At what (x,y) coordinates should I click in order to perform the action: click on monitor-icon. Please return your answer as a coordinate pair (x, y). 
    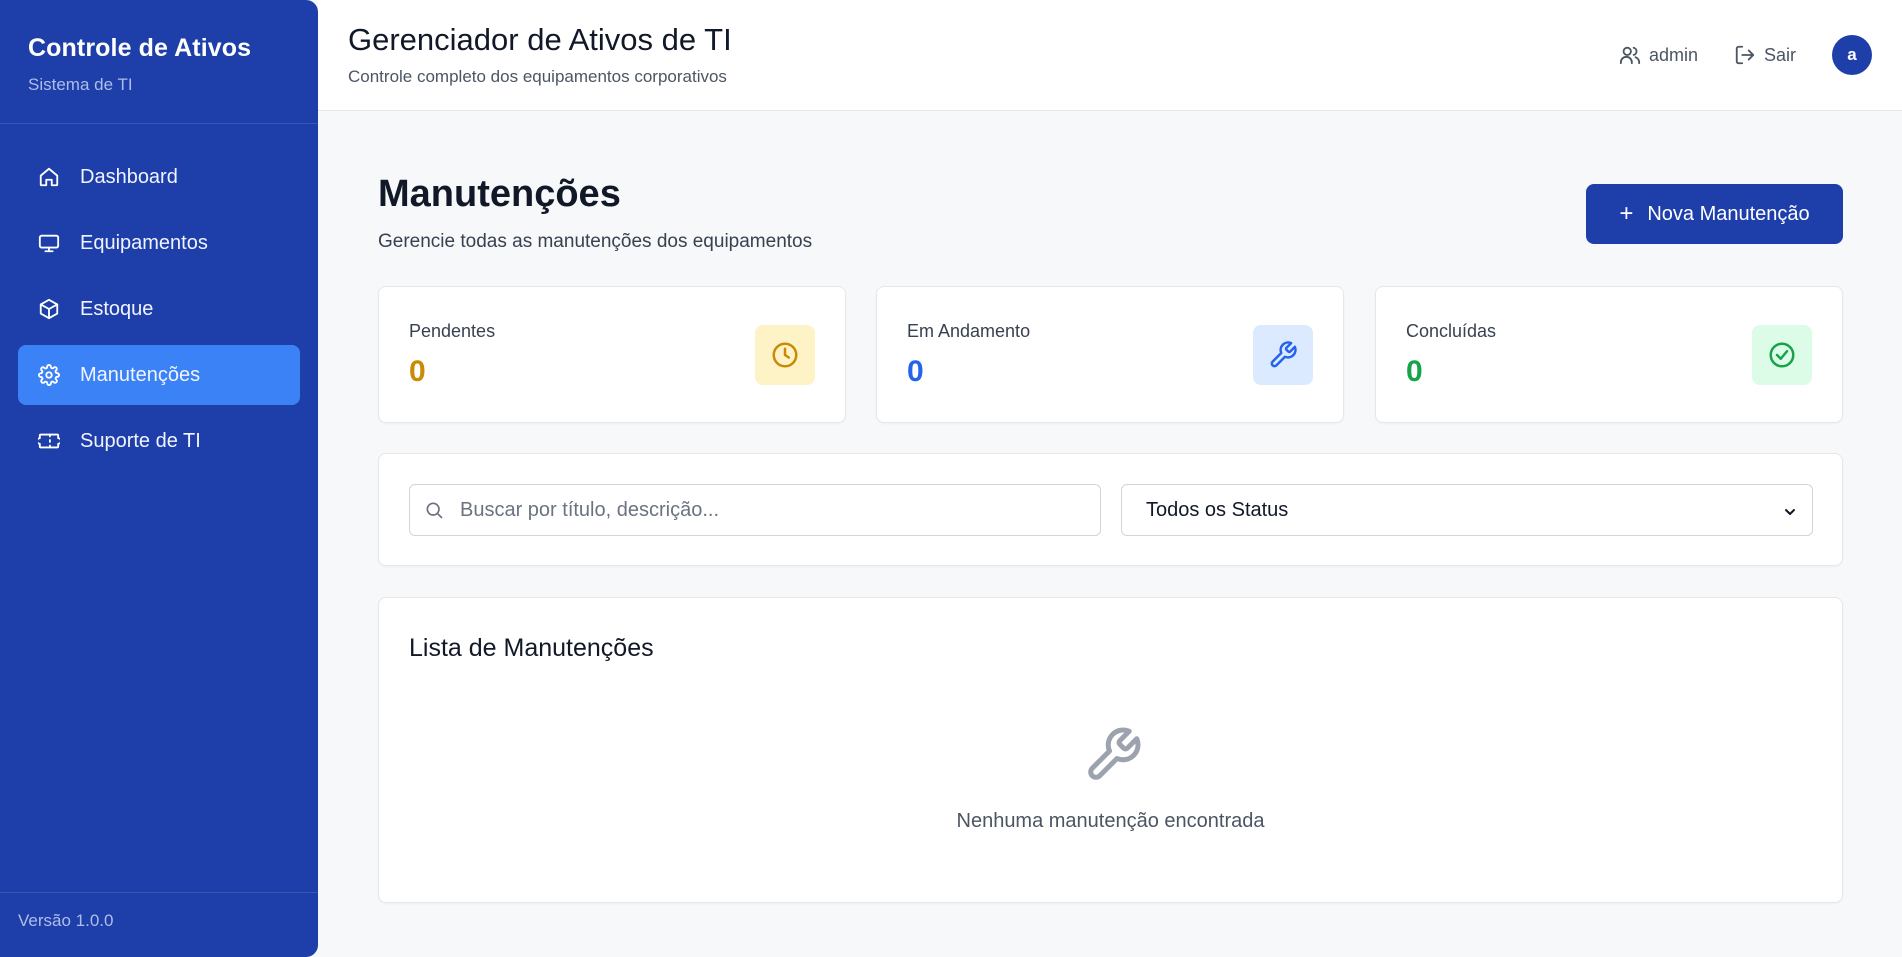
    Looking at the image, I should click on (49, 243).